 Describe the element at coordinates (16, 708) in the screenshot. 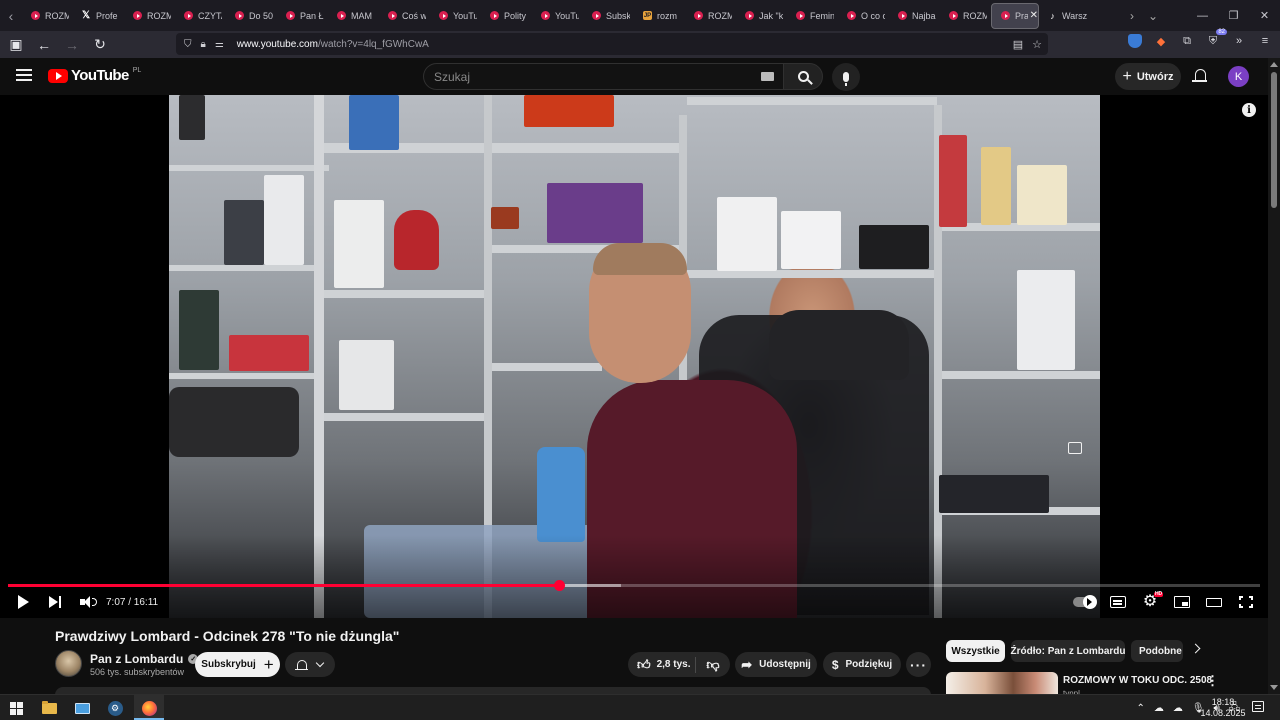

I see `start-button` at that location.